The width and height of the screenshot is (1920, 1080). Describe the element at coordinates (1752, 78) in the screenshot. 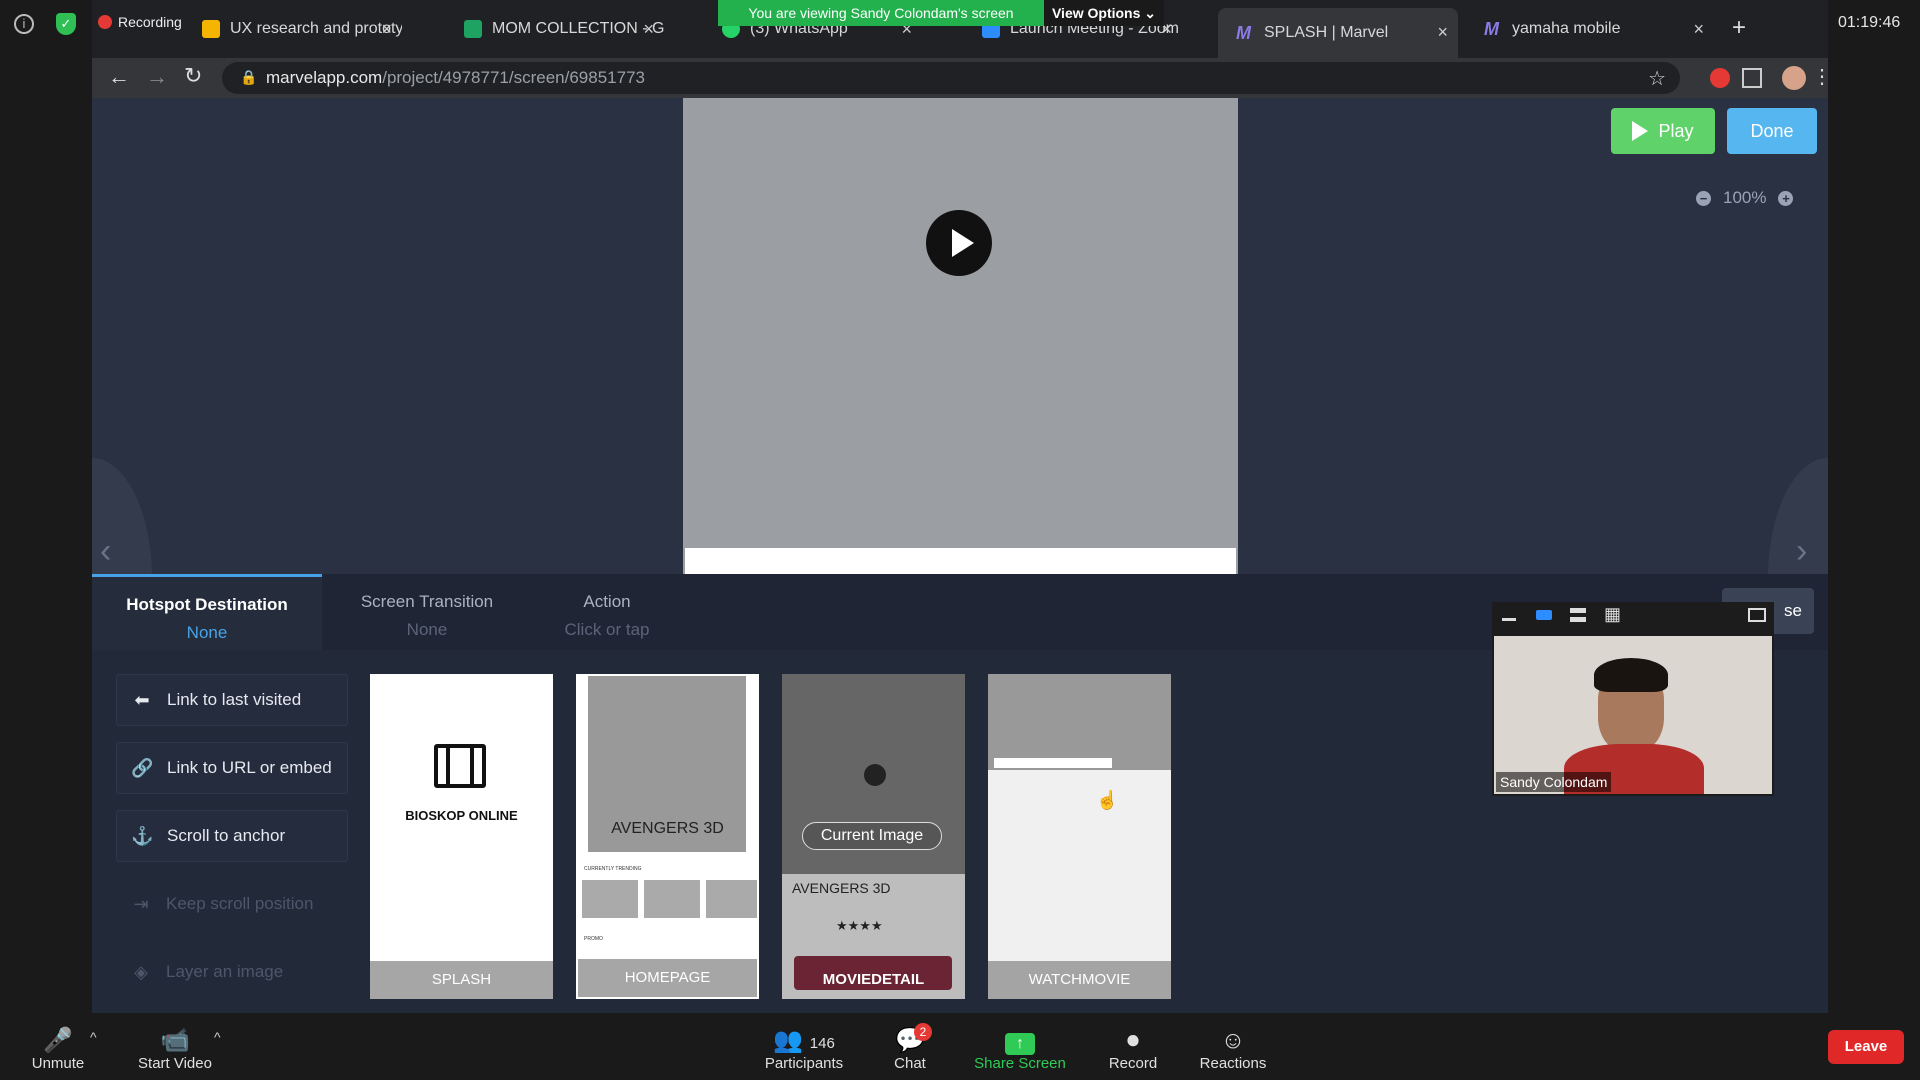

I see `qr-extension-icon` at that location.